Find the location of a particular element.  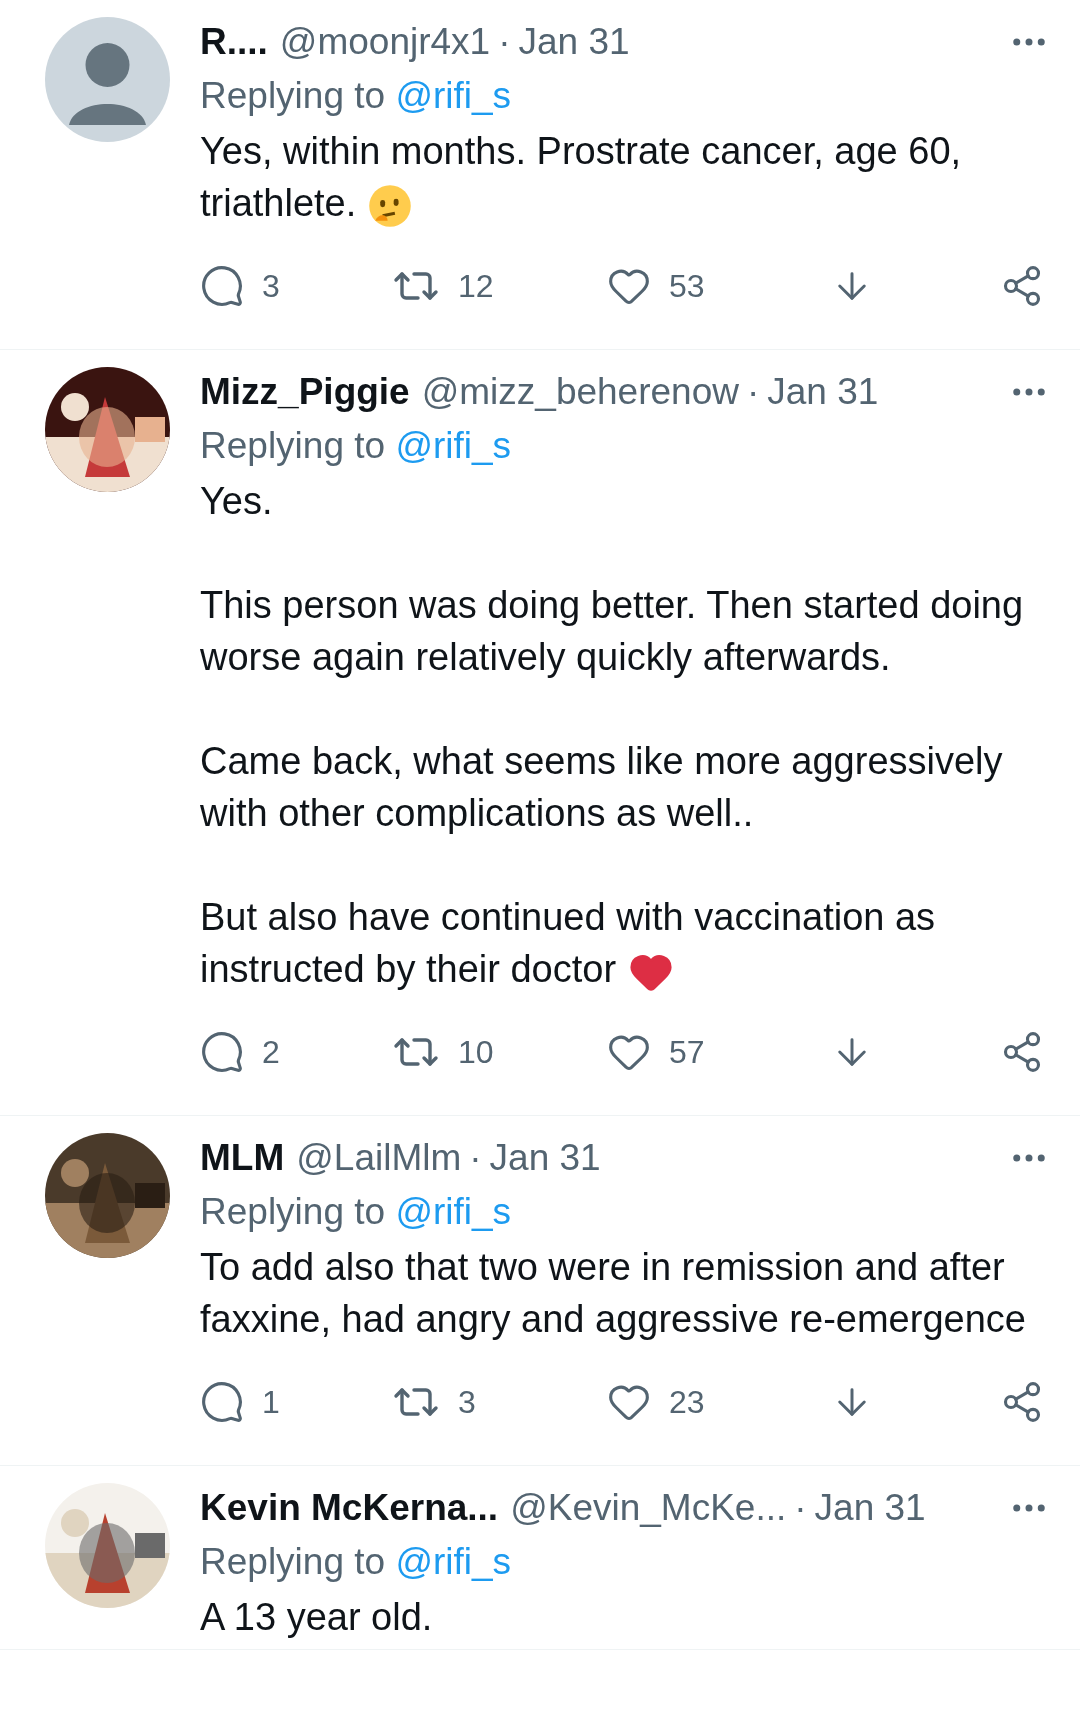

tweet-text: A 13 year old. is located at coordinates (317, 1617).